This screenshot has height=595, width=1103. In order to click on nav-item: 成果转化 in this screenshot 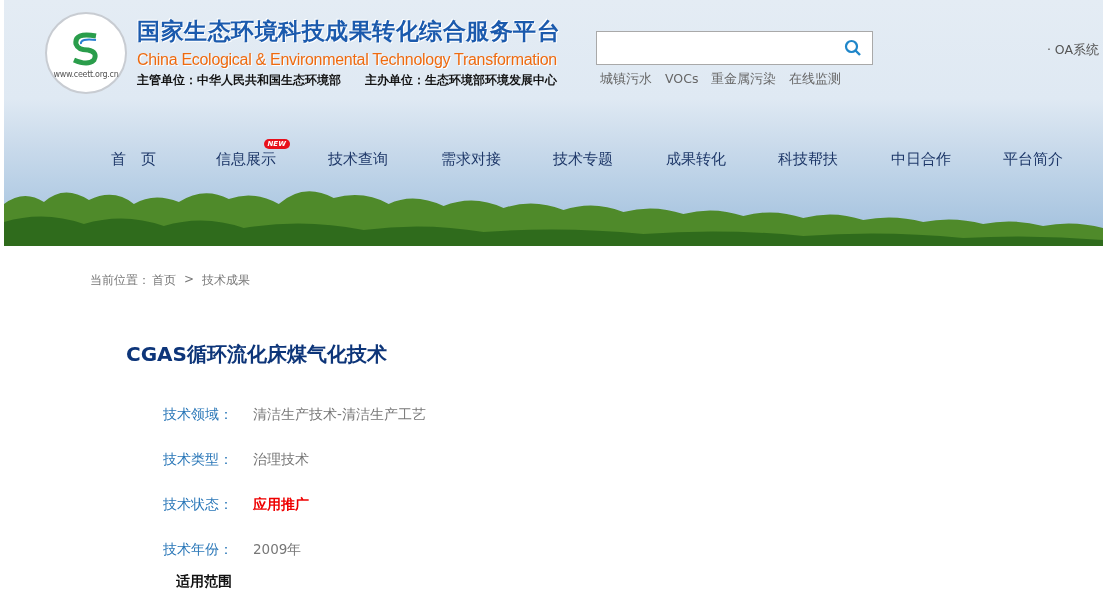, I will do `click(695, 159)`.